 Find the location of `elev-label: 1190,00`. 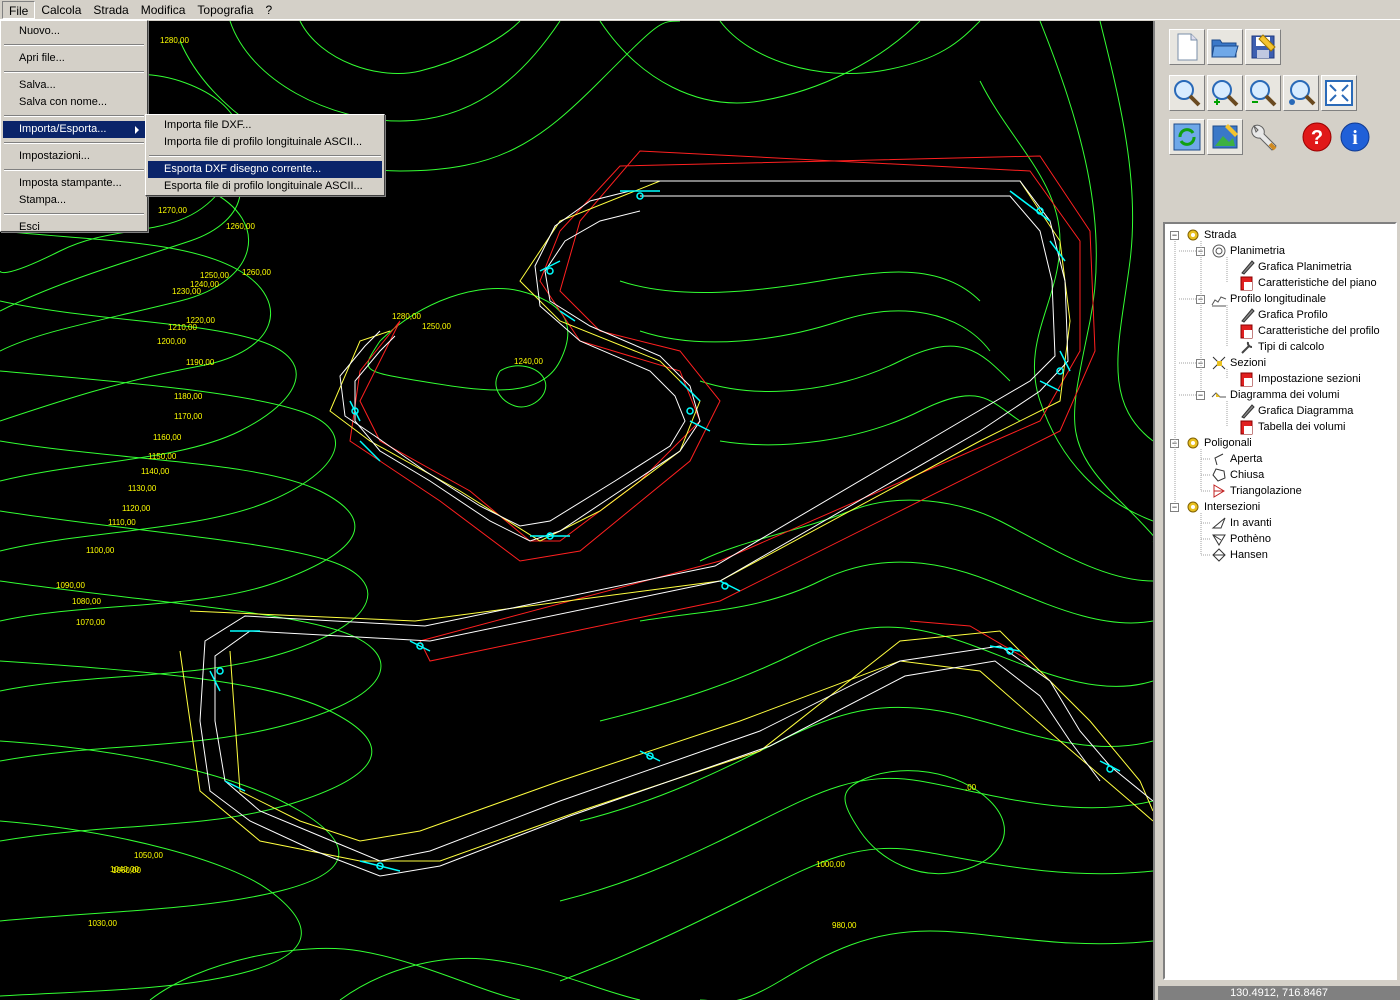

elev-label: 1190,00 is located at coordinates (200, 362).